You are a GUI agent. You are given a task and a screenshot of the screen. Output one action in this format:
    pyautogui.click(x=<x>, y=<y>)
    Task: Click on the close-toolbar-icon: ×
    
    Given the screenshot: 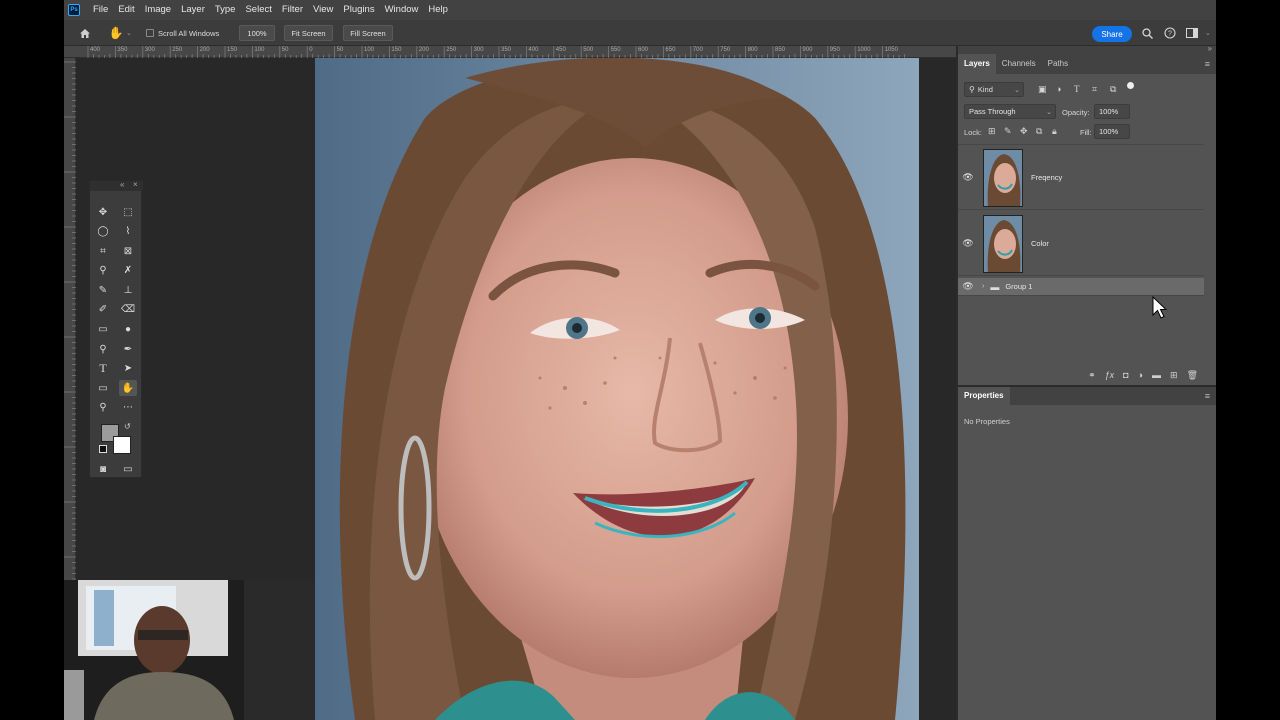 What is the action you would take?
    pyautogui.click(x=135, y=184)
    